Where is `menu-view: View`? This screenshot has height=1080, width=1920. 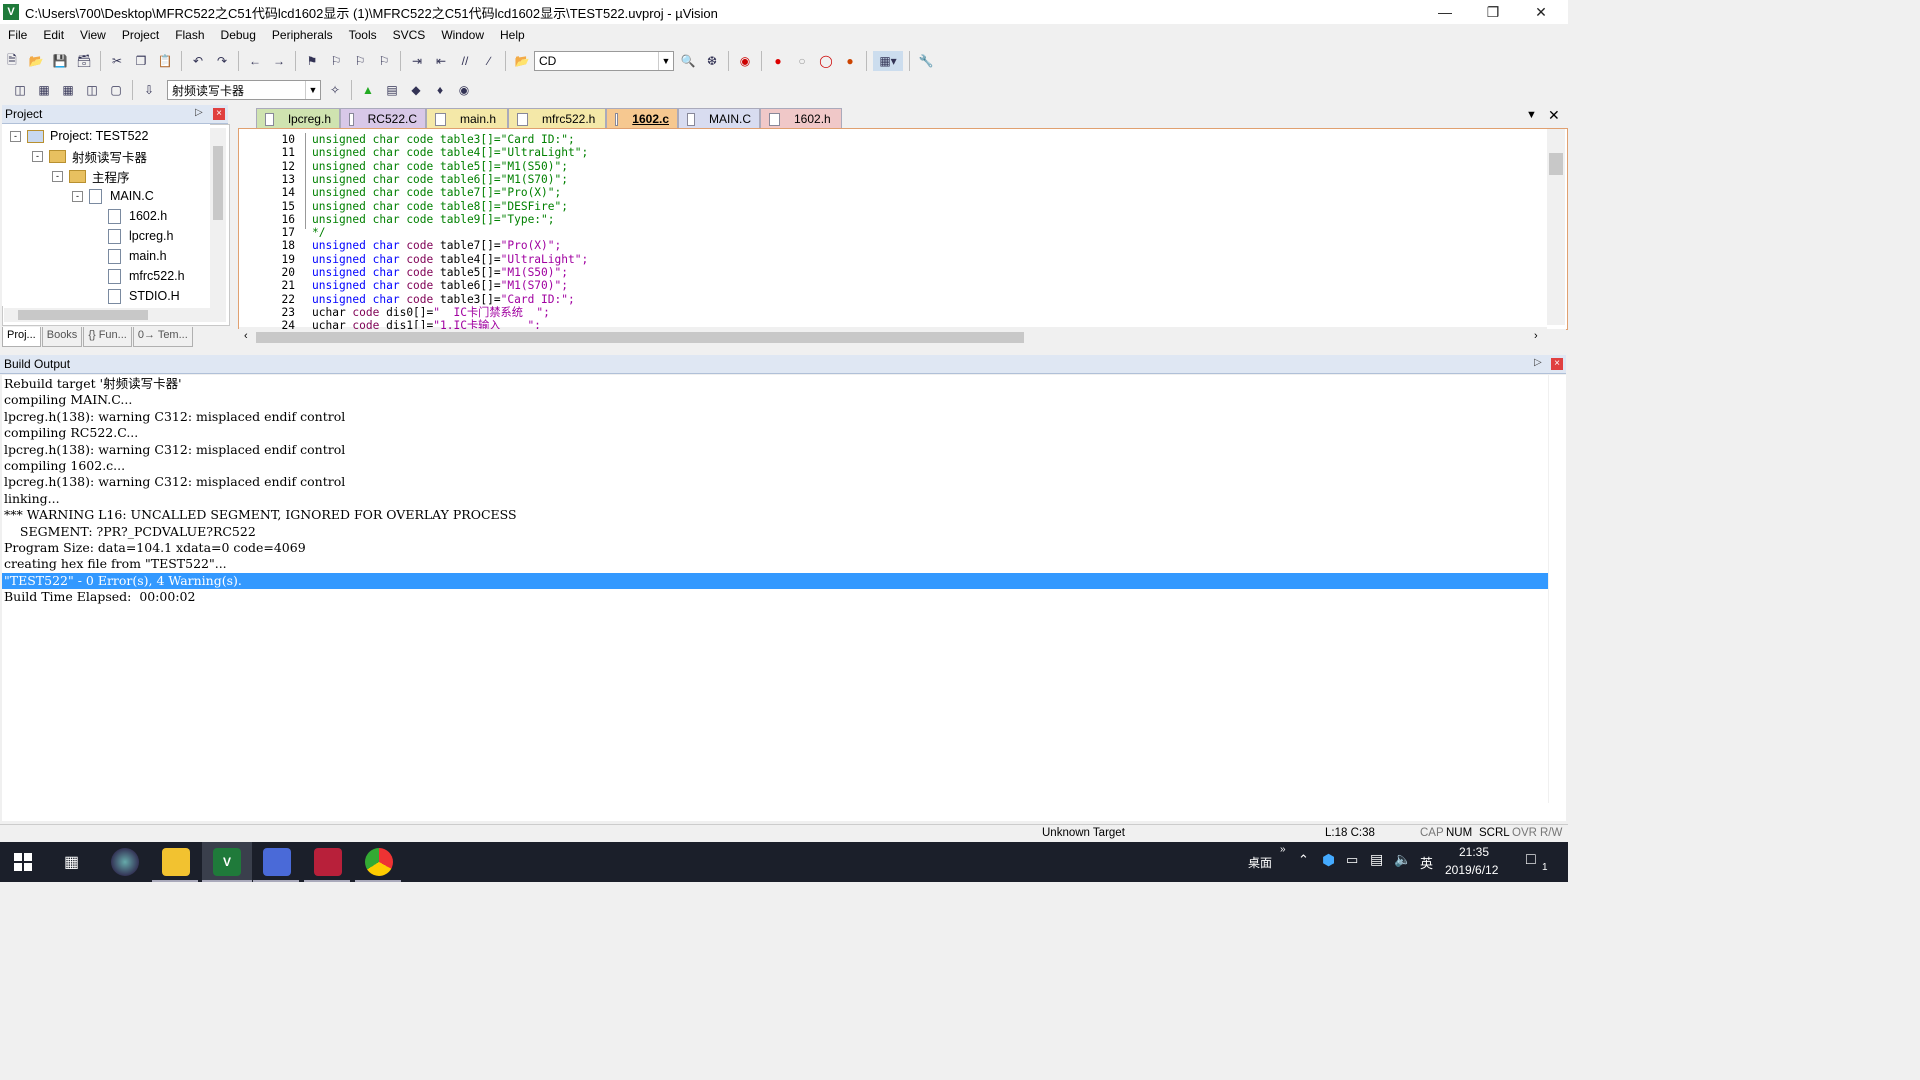 menu-view: View is located at coordinates (93, 35).